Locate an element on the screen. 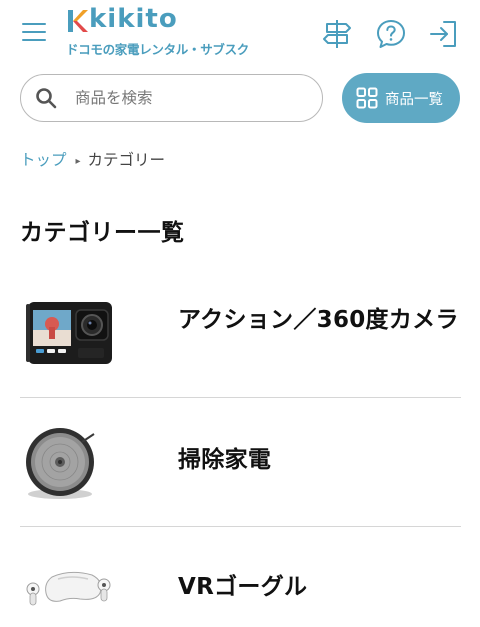 The image size is (480, 627). logo-mark-icon is located at coordinates (78, 21).